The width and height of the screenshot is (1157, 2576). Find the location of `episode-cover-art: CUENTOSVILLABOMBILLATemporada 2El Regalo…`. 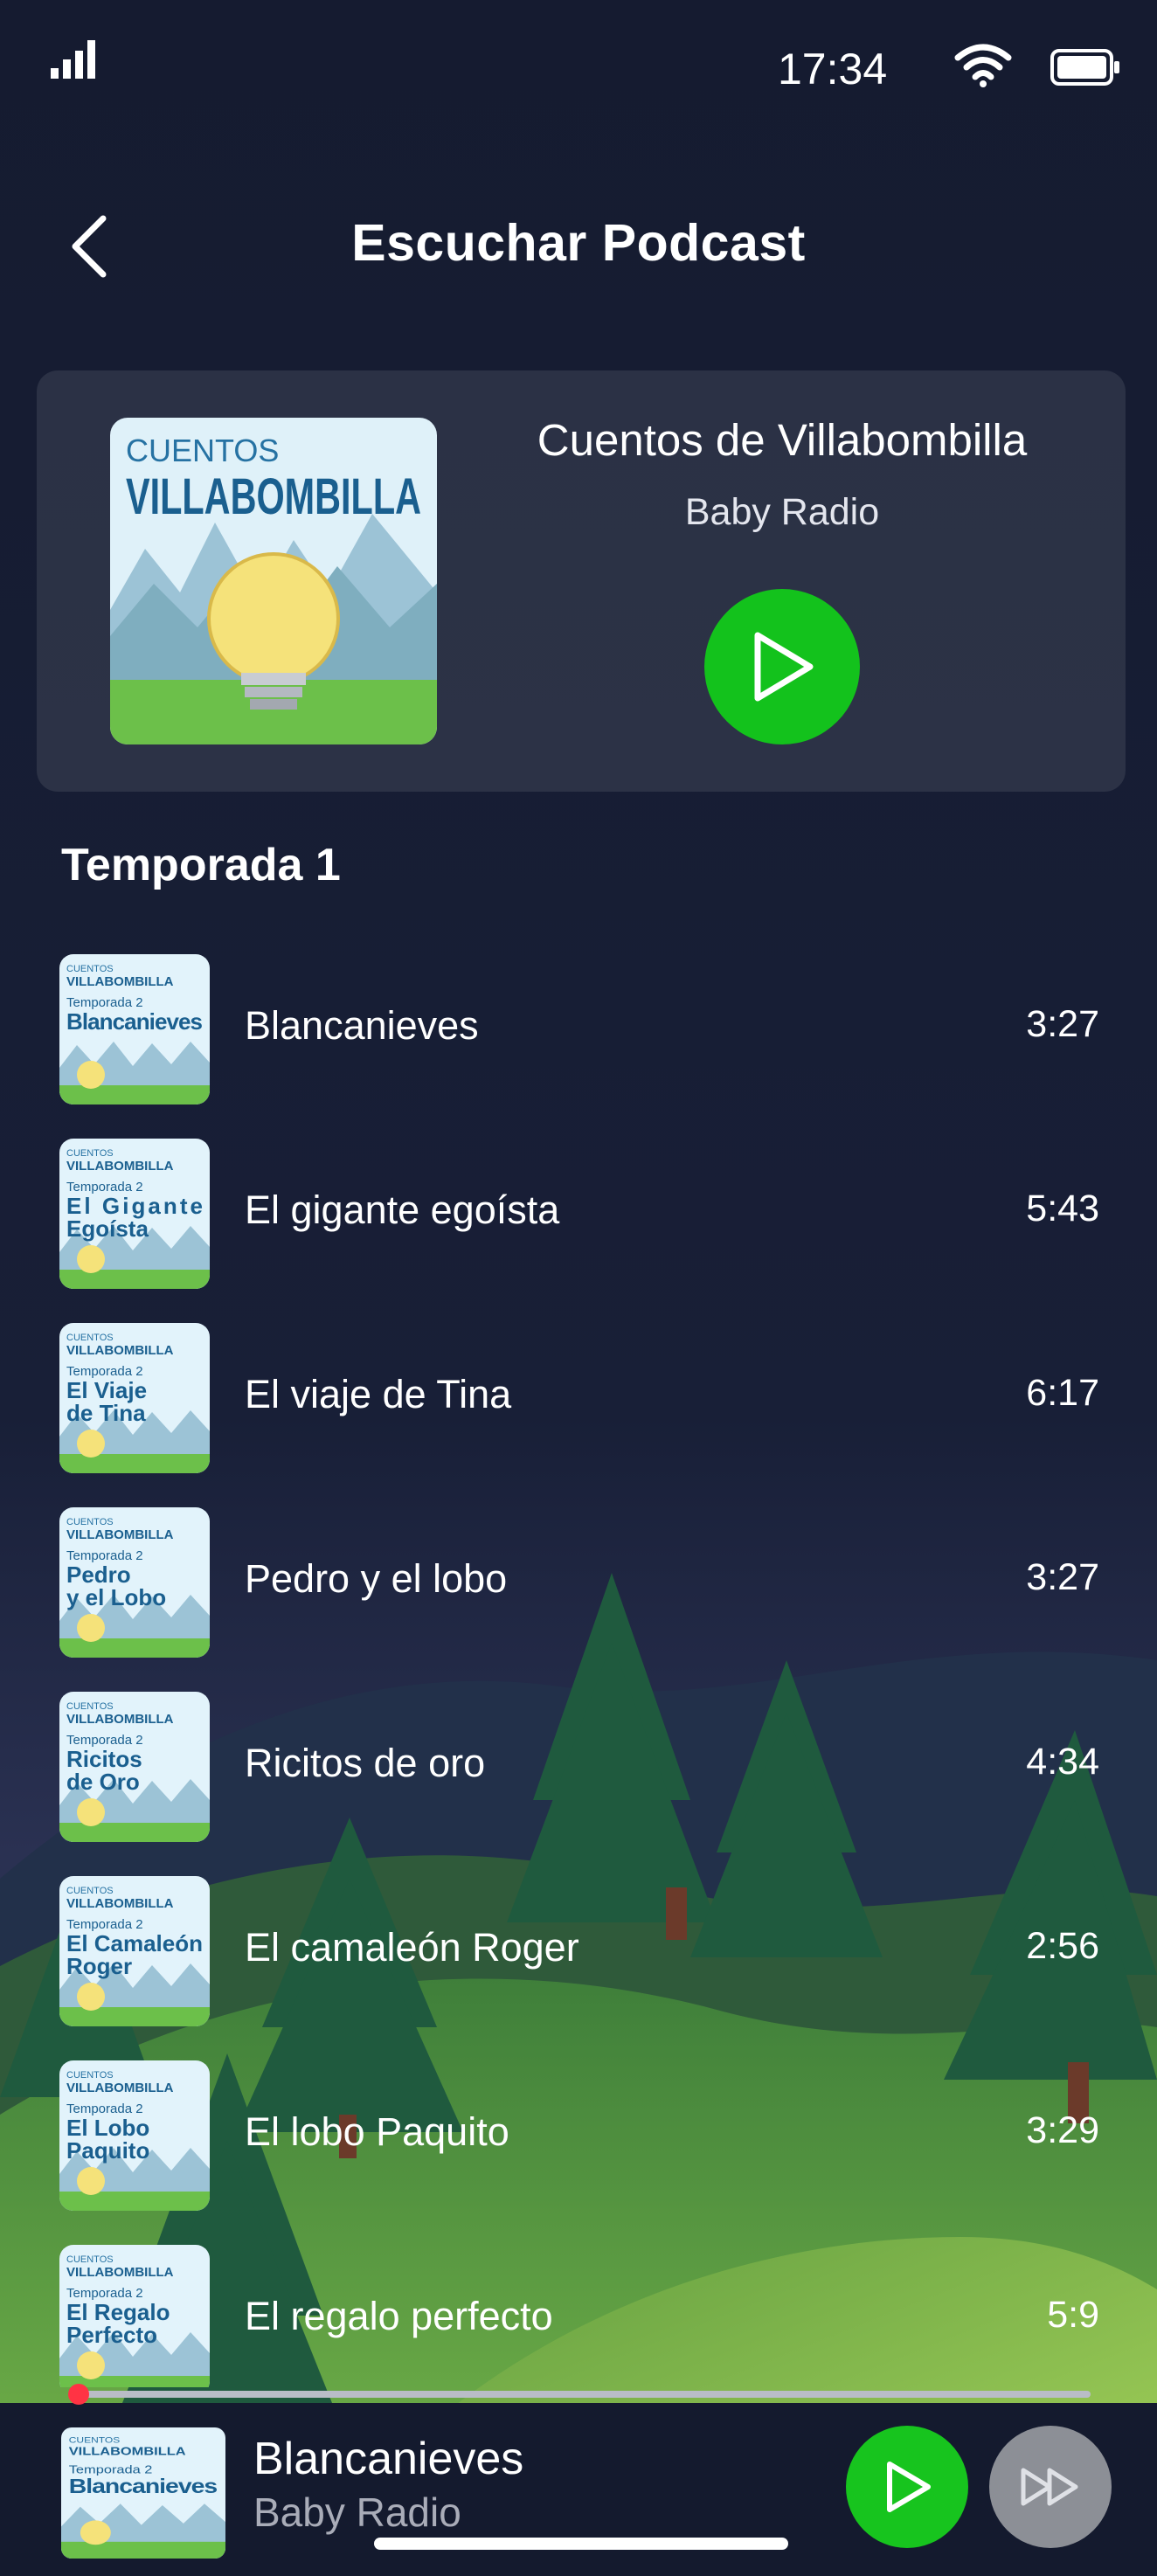

episode-cover-art: CUENTOSVILLABOMBILLATemporada 2El Regalo… is located at coordinates (134, 2316).